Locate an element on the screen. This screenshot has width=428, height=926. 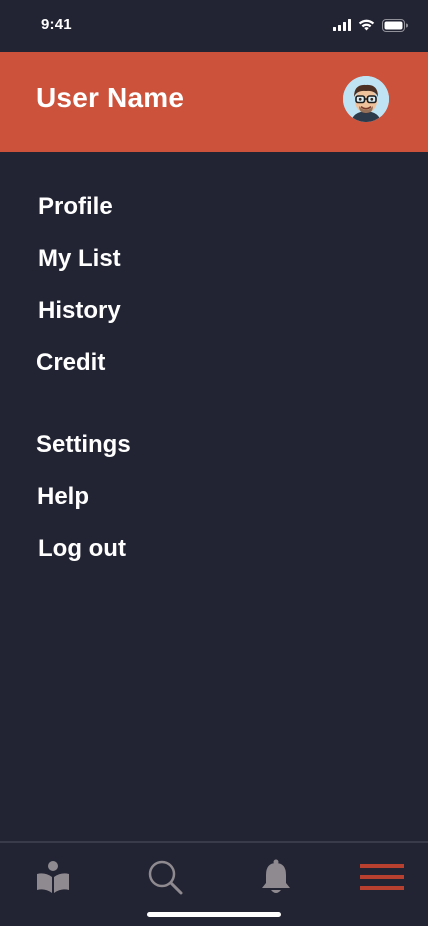
signal-icon is located at coordinates (342, 25).